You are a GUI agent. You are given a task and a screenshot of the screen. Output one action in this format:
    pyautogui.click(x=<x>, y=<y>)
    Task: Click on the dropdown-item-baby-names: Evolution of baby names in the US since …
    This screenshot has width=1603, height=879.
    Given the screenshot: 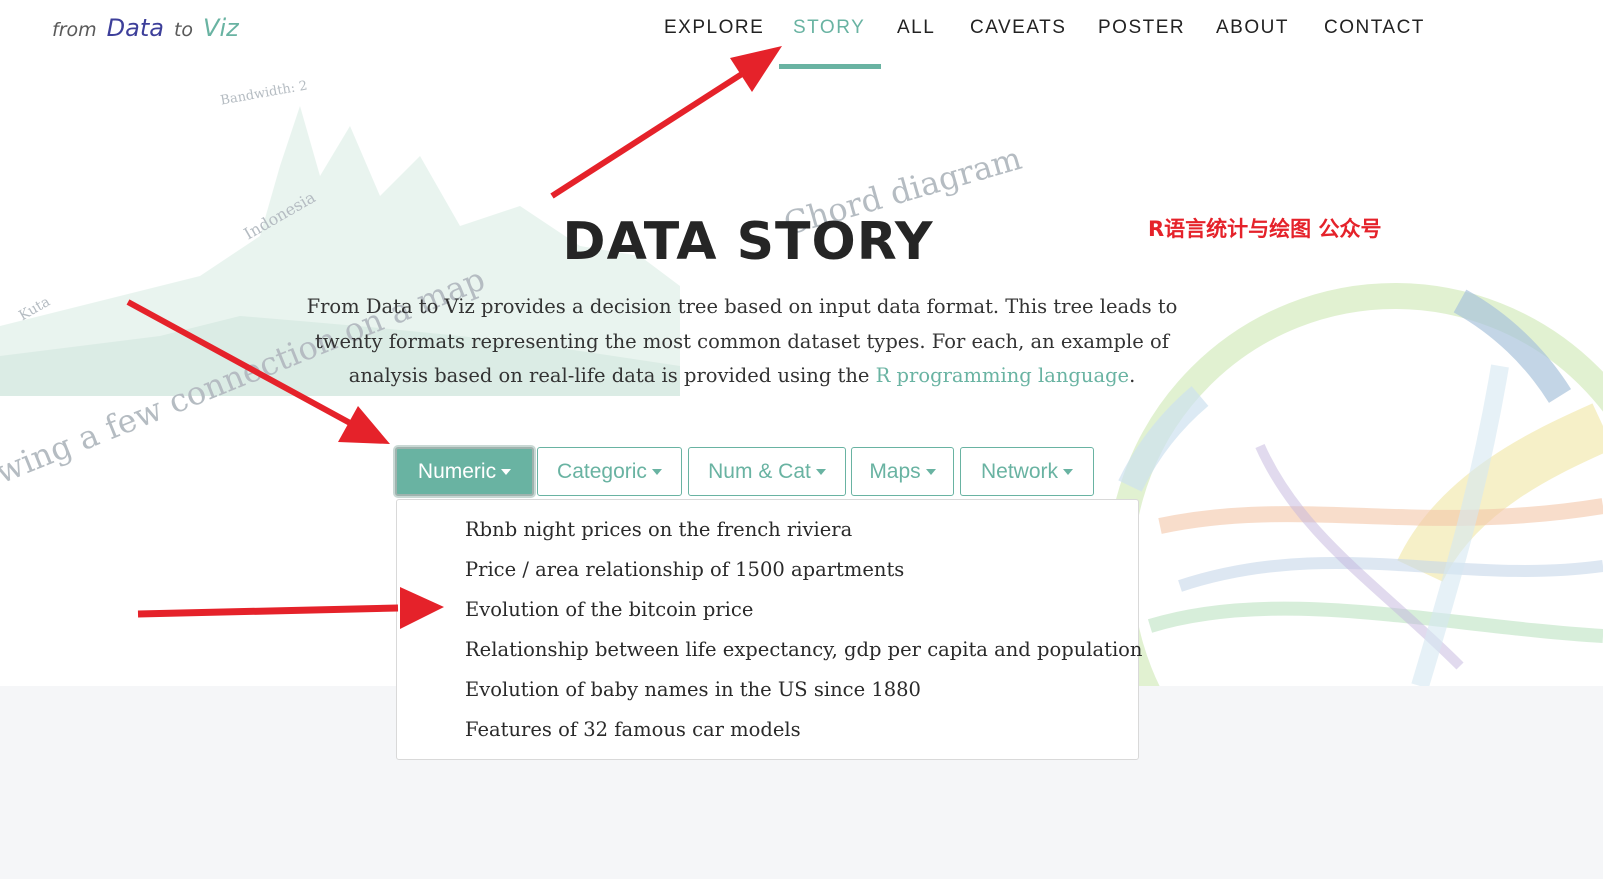 What is the action you would take?
    pyautogui.click(x=693, y=689)
    